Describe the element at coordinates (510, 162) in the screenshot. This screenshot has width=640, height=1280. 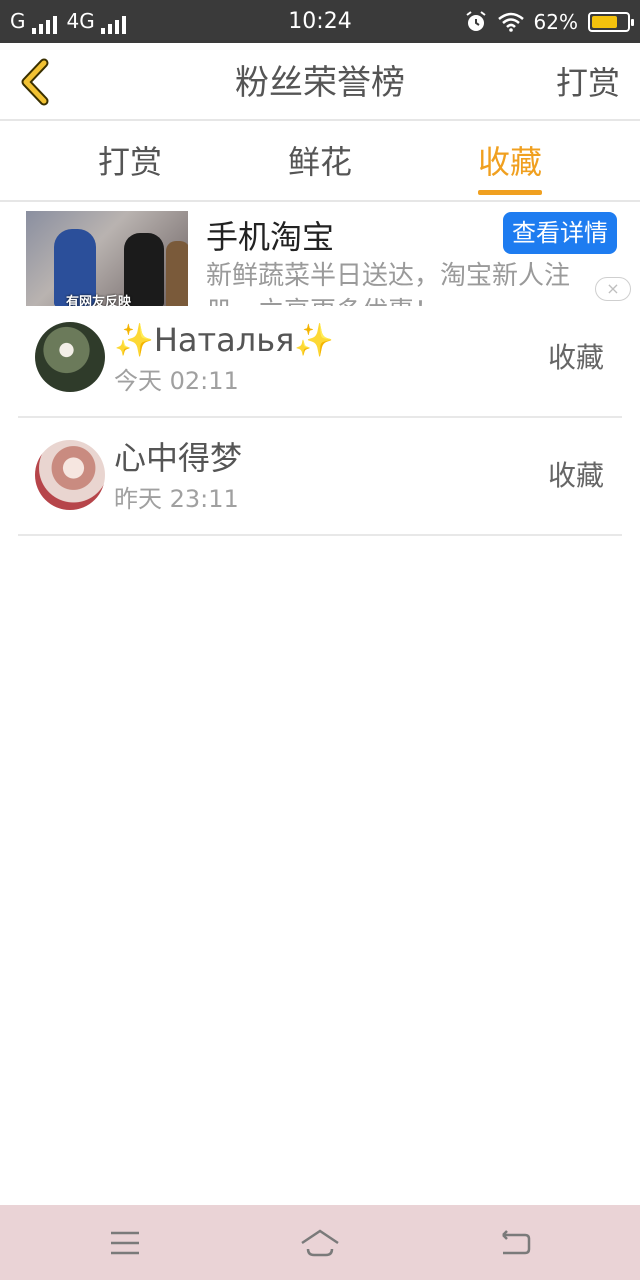
I see `tab-favorites: 收藏` at that location.